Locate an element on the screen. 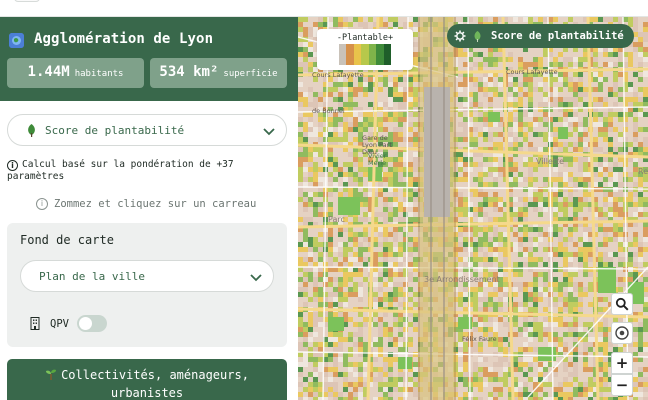 Image resolution: width=648 pixels, height=400 pixels. zoom-hint-text: Zommez et cliquez sur un carreau is located at coordinates (155, 204).